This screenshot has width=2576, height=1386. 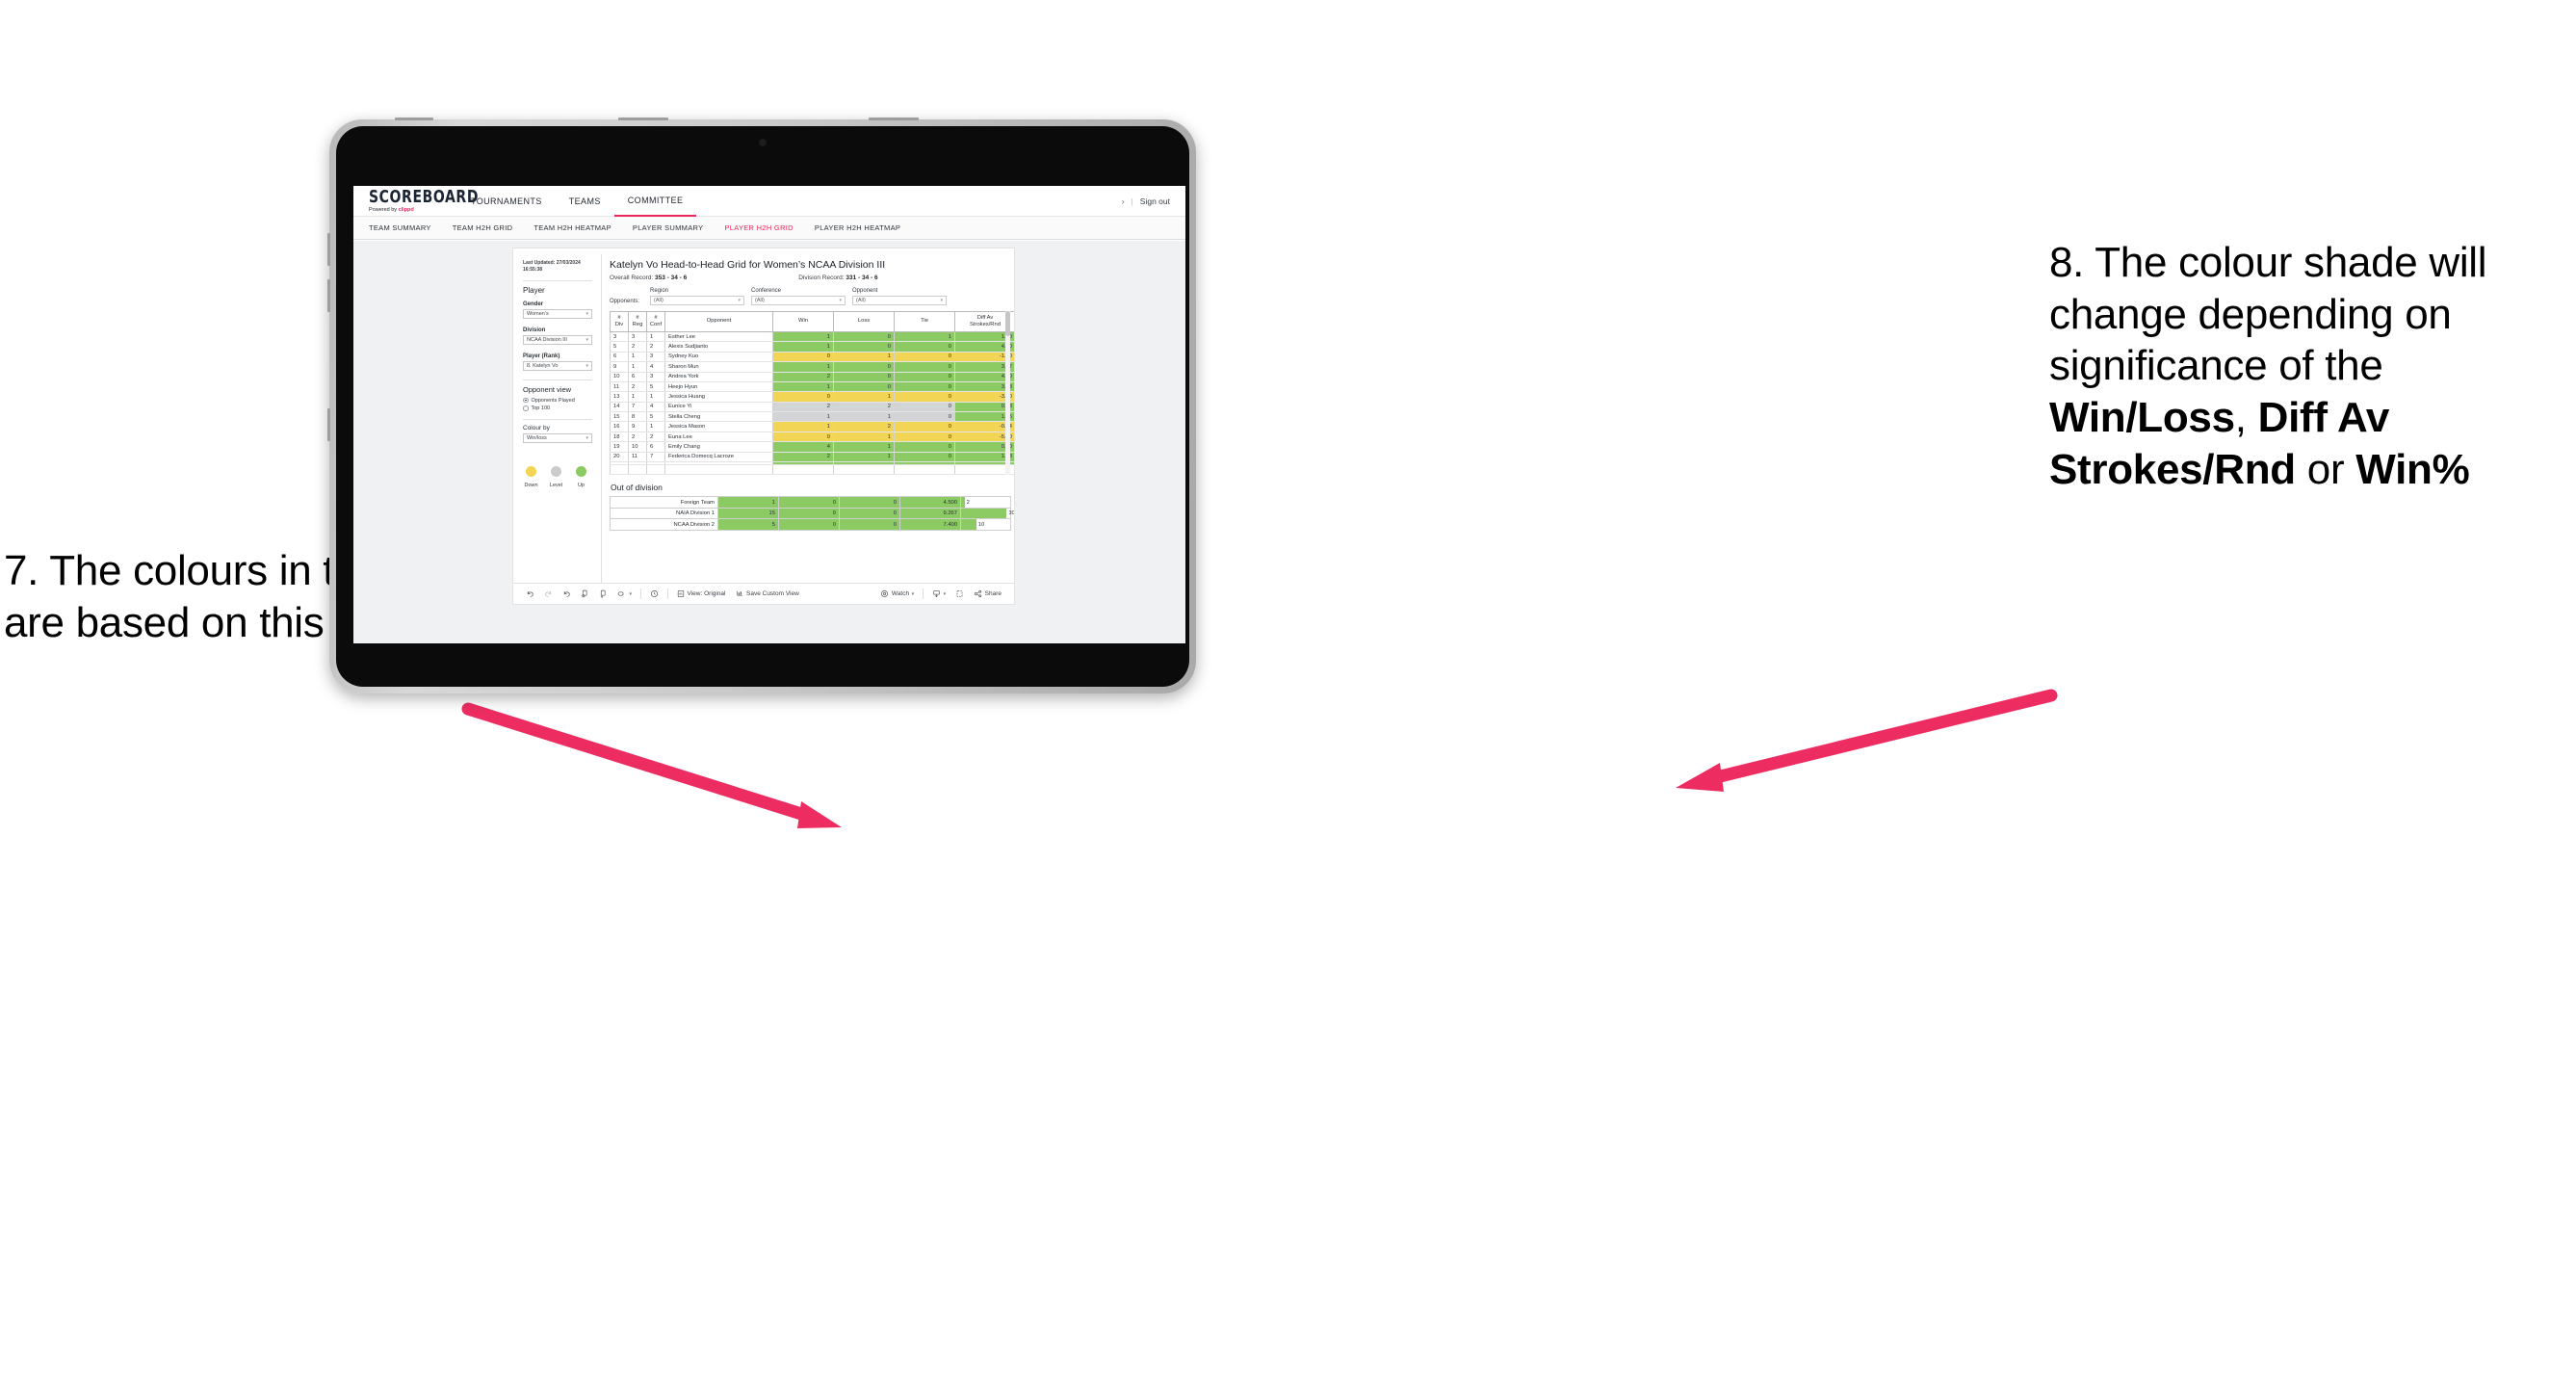 I want to click on table-row: 1125Heejo Hyun1003.333, so click(x=812, y=387).